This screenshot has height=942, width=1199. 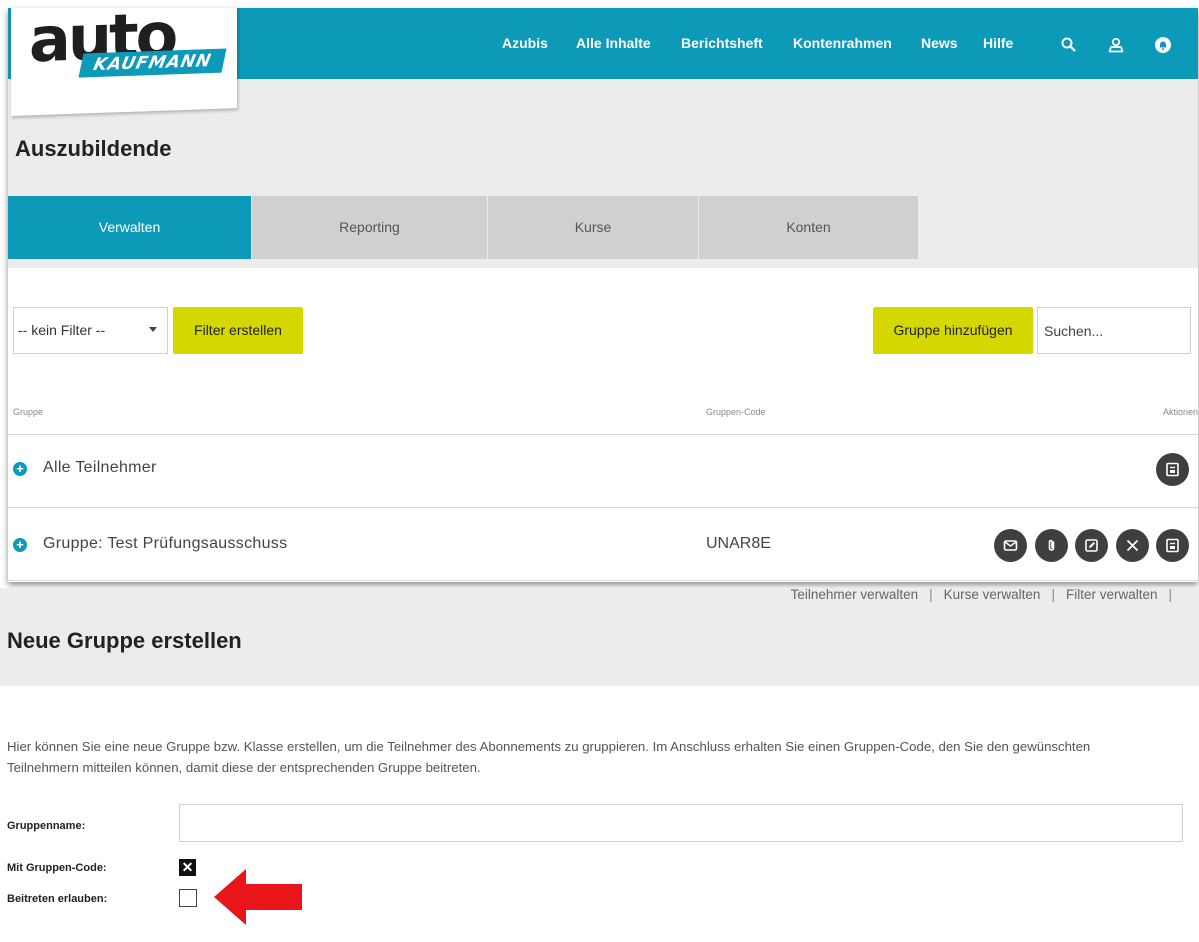 I want to click on edit-icon, so click(x=1091, y=545).